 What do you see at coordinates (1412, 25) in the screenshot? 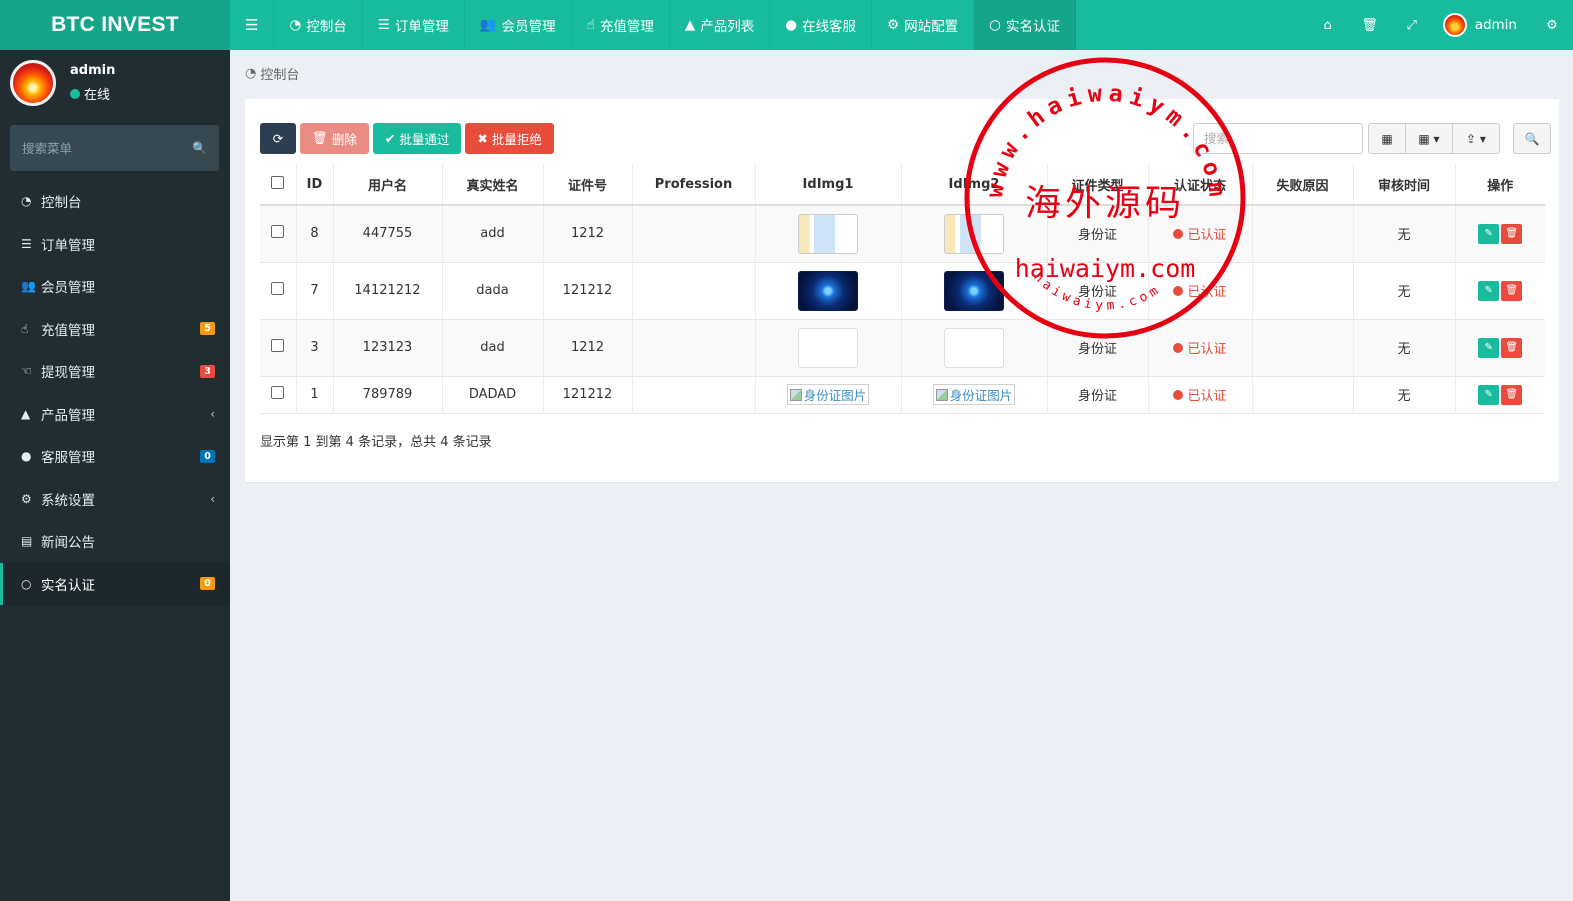
I see `fullscreen-button: ⤢` at bounding box center [1412, 25].